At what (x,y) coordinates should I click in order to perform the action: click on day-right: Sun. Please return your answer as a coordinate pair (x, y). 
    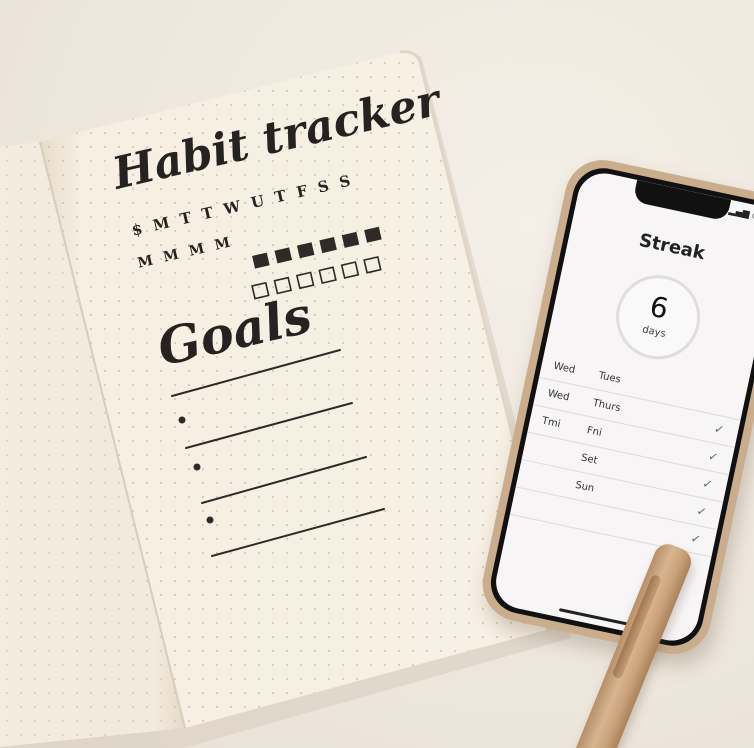
    Looking at the image, I should click on (585, 487).